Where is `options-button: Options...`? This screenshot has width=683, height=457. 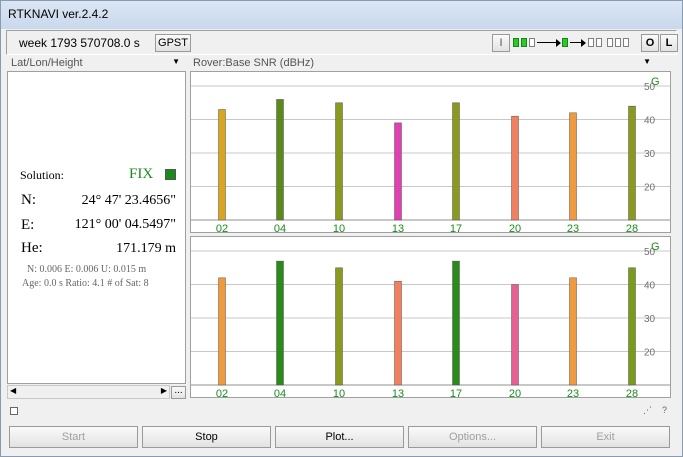 options-button: Options... is located at coordinates (472, 437).